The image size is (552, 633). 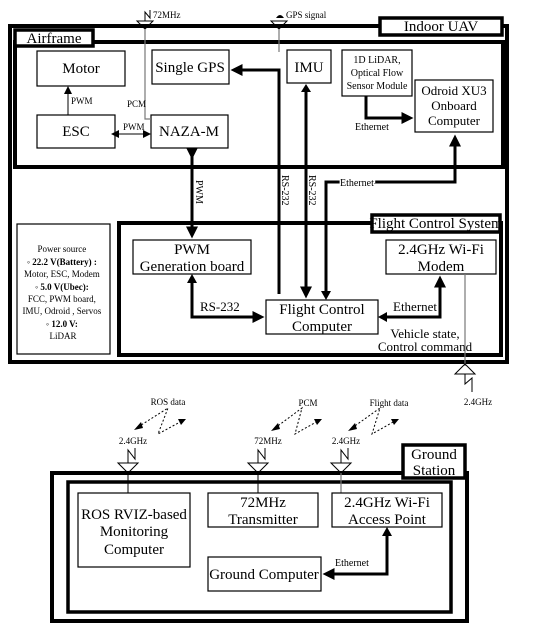 I want to click on antenna-access-point-icon, so click(x=341, y=470).